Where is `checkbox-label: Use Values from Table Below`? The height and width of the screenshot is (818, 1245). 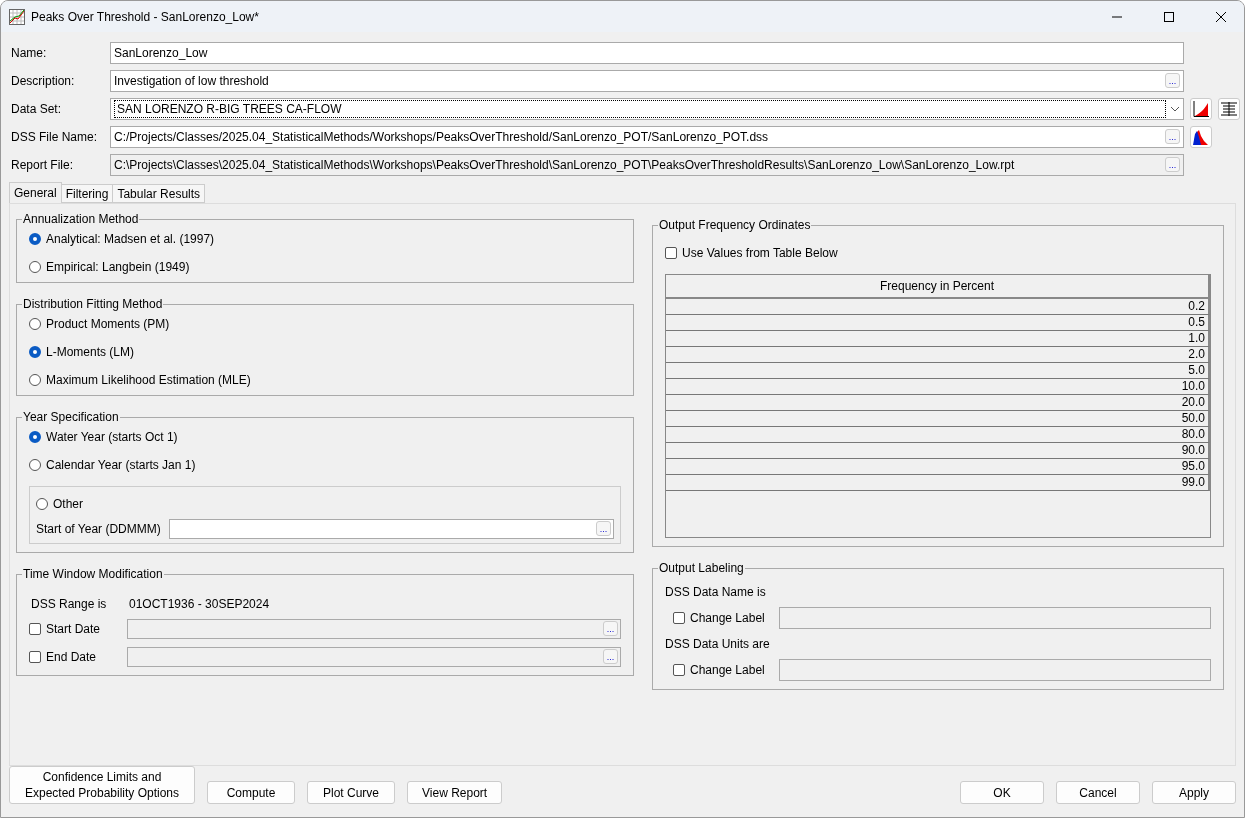
checkbox-label: Use Values from Table Below is located at coordinates (760, 253).